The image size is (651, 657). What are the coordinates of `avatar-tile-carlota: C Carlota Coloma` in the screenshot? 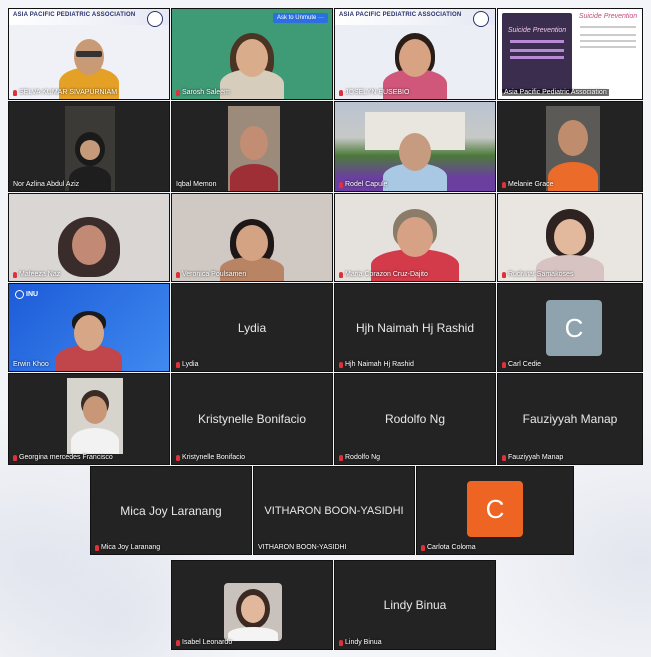 It's located at (495, 510).